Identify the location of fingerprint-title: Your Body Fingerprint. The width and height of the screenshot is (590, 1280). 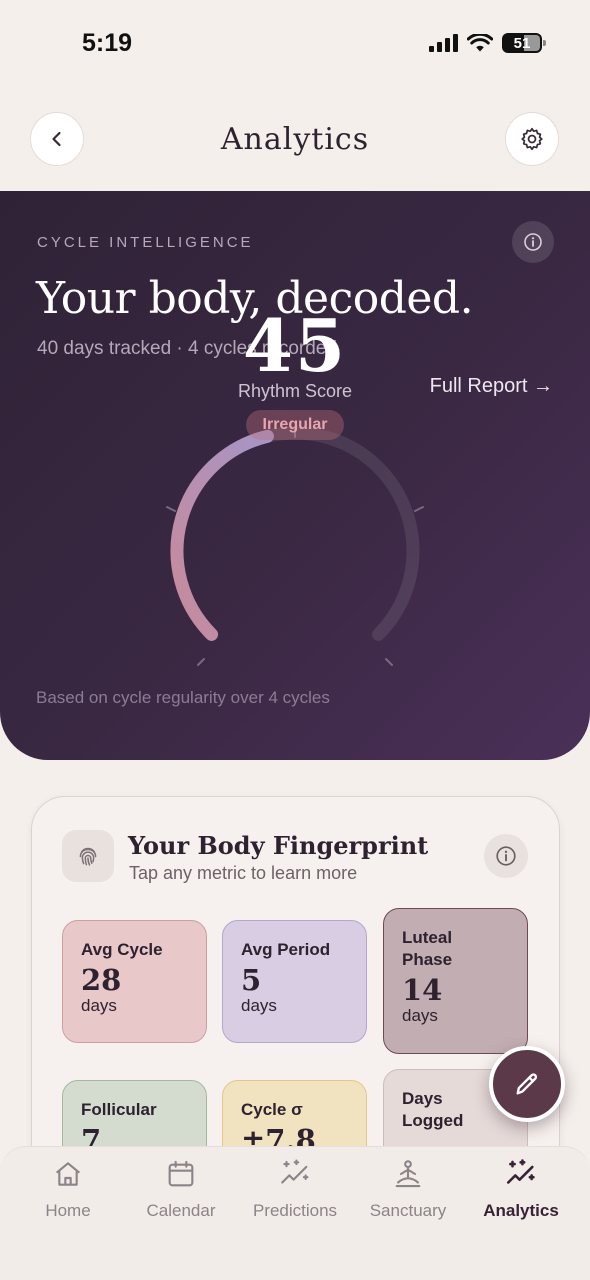
(278, 845).